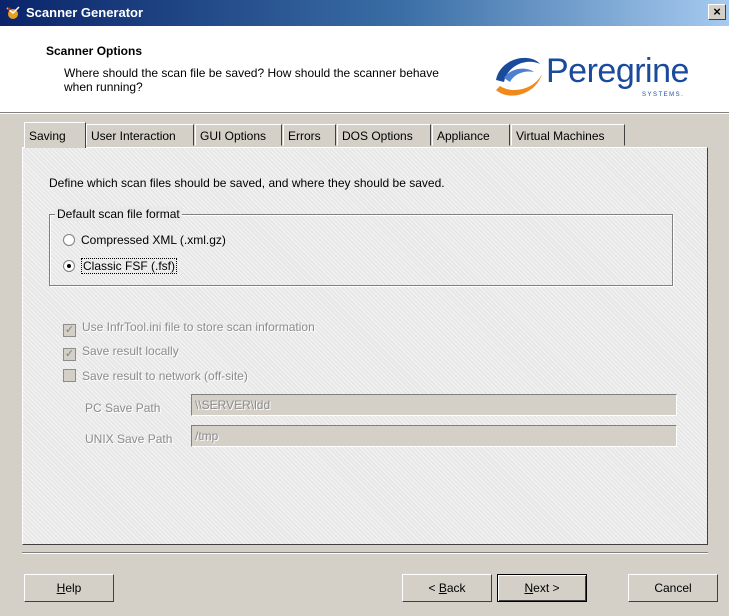  I want to click on radio-button-icon, so click(69, 240).